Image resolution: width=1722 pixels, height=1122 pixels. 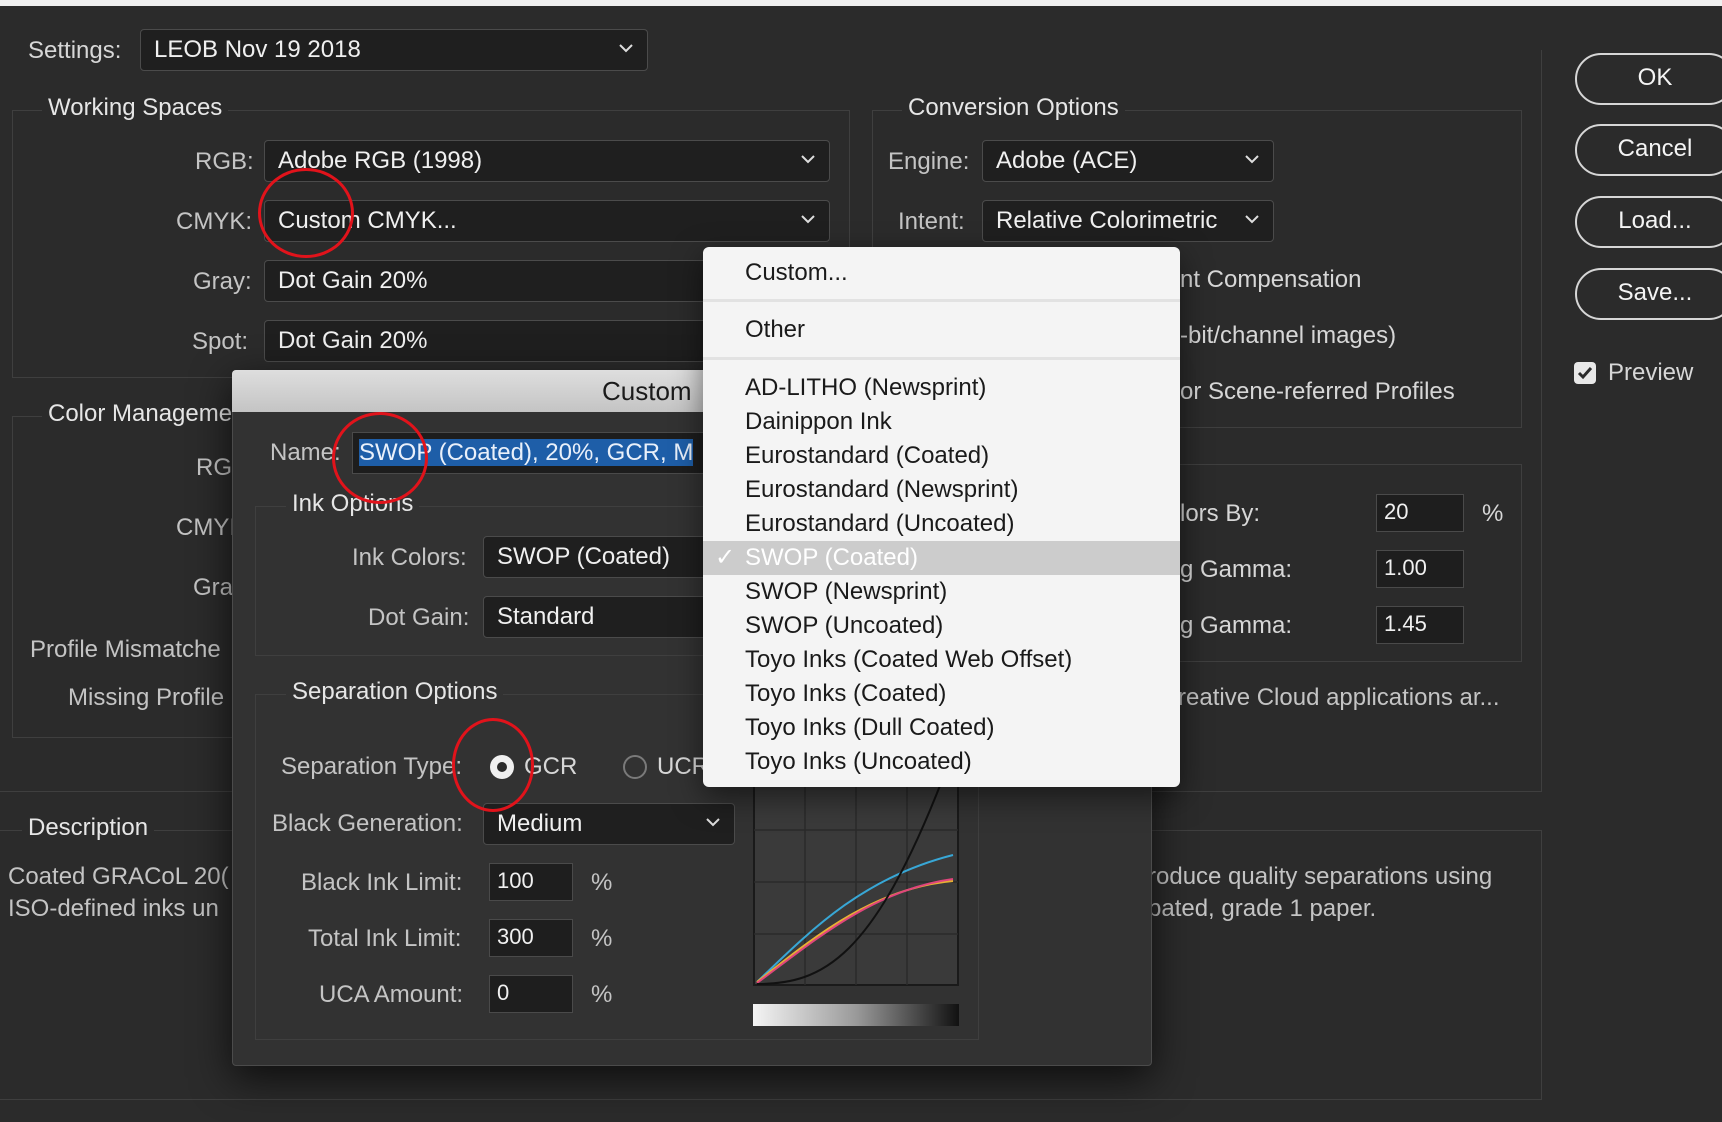 What do you see at coordinates (941, 524) in the screenshot?
I see `menu-item: Eurostandard (Uncoated)` at bounding box center [941, 524].